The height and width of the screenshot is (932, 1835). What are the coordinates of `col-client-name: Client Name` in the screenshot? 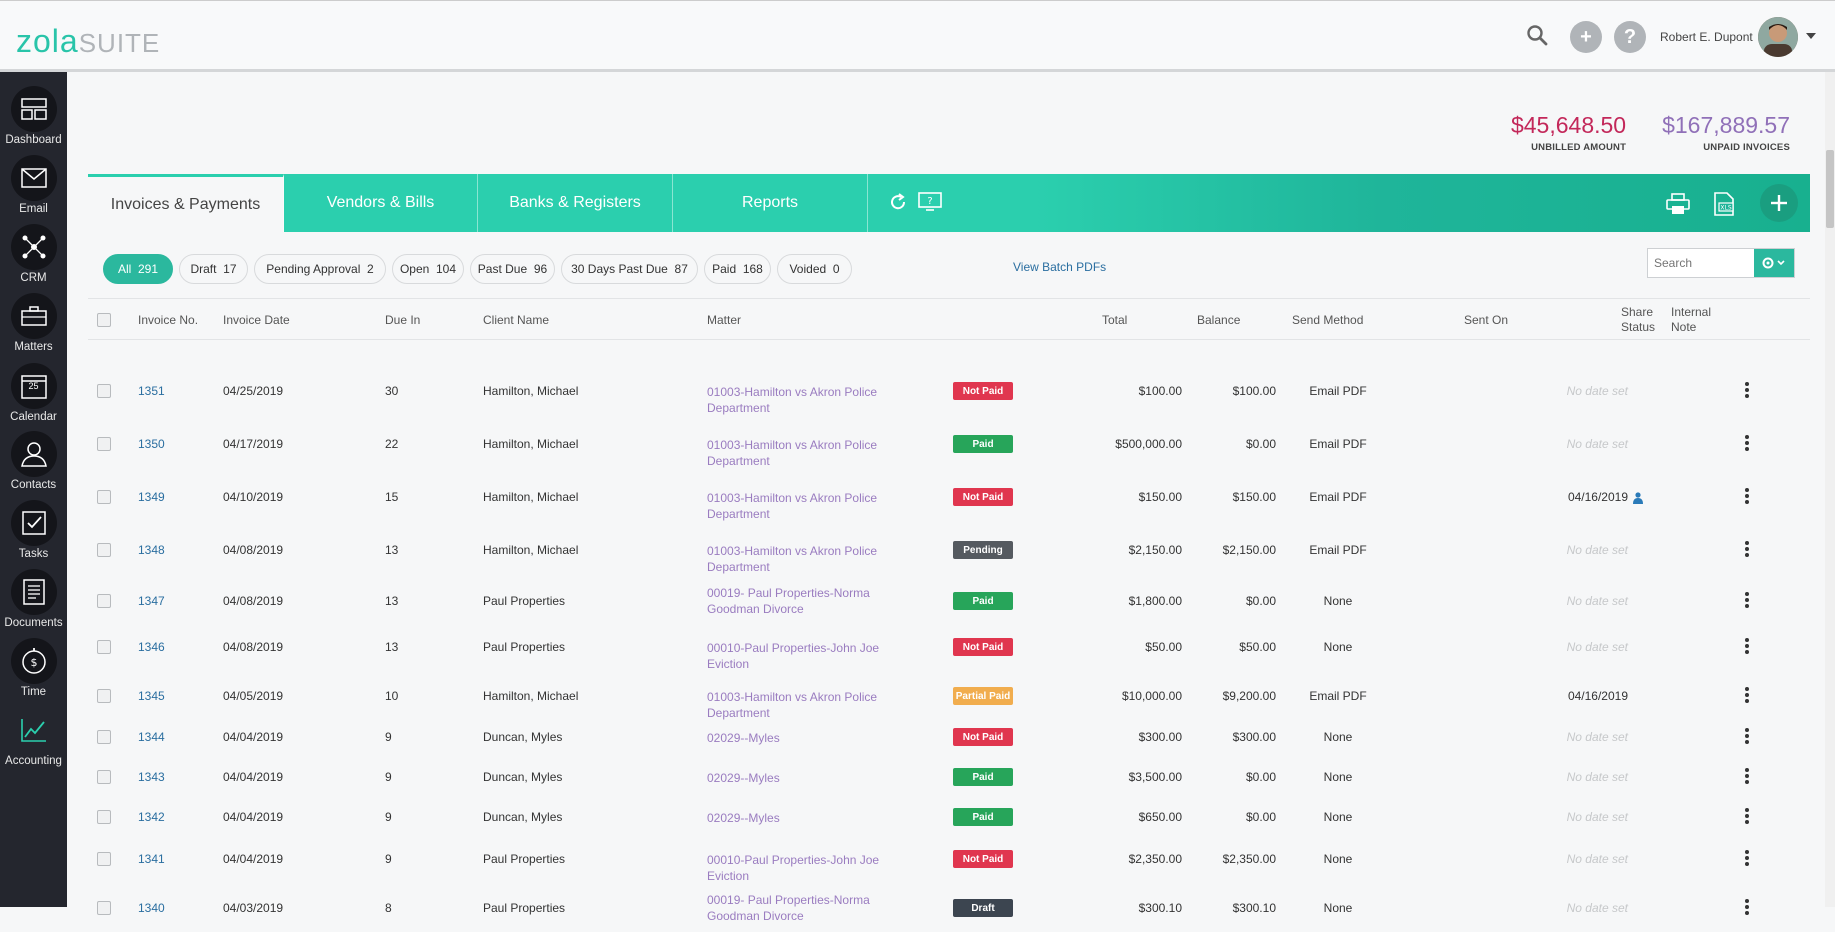 It's located at (516, 320).